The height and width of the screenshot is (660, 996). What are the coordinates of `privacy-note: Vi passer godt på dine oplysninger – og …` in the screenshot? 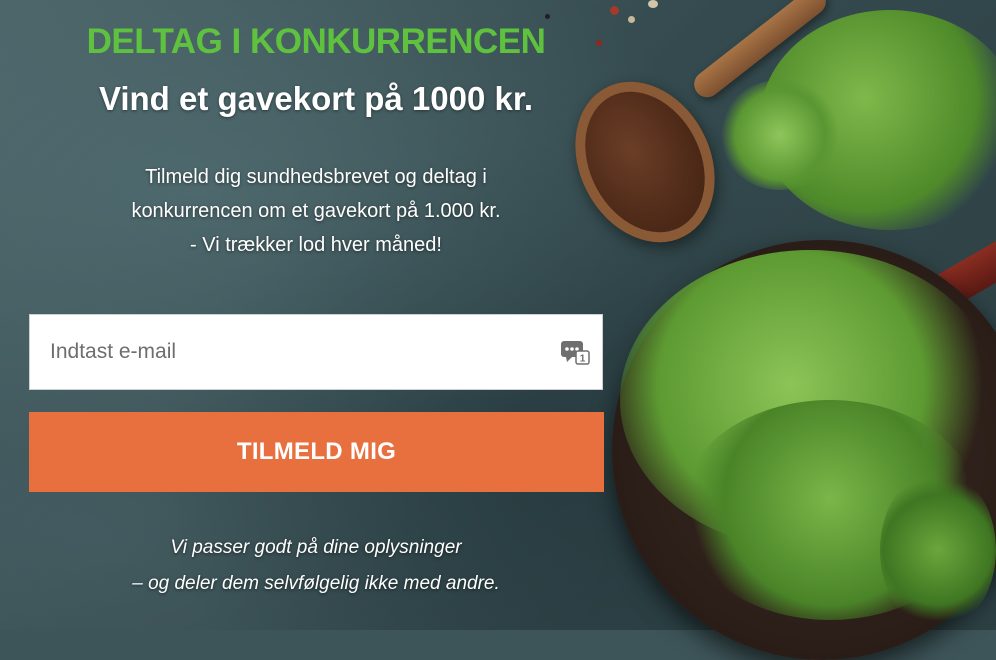 It's located at (316, 566).